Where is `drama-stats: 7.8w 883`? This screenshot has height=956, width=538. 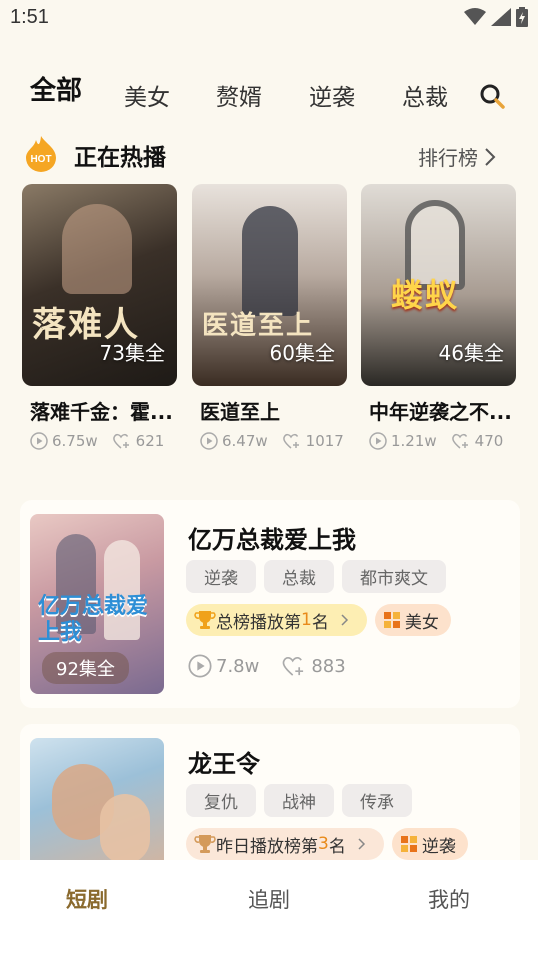 drama-stats: 7.8w 883 is located at coordinates (278, 666).